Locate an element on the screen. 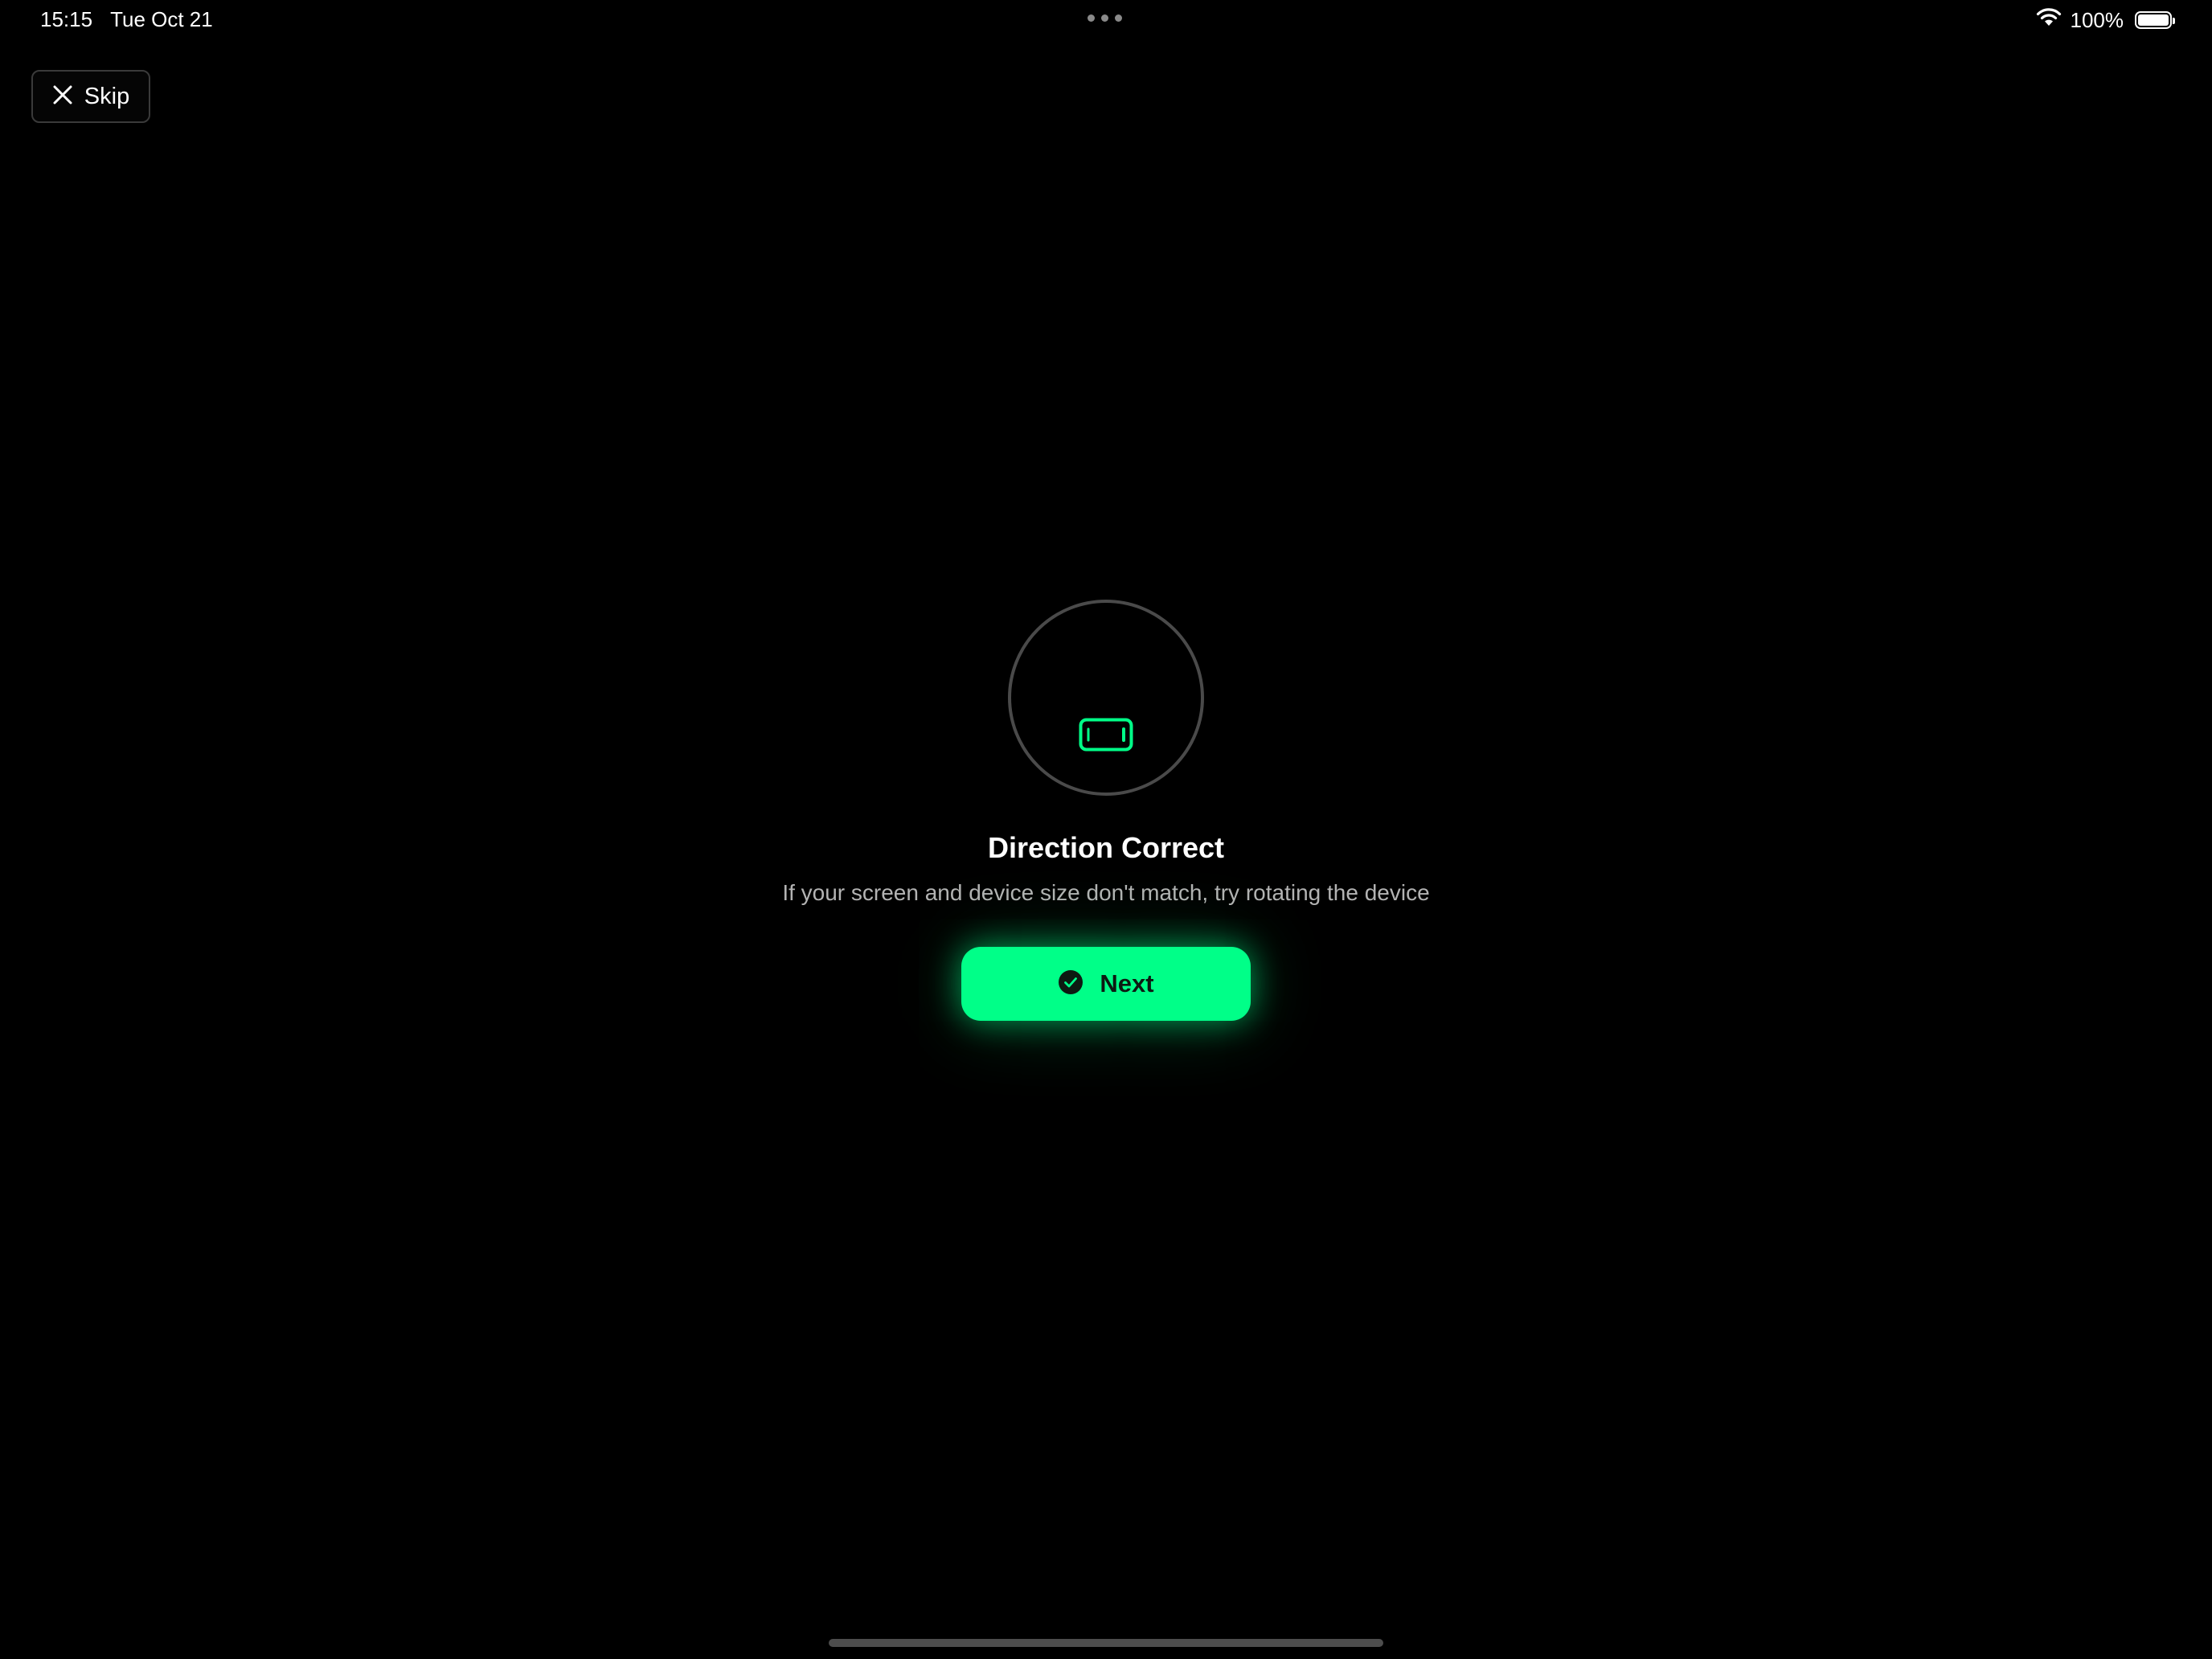 The width and height of the screenshot is (2212, 1659). checkmark-circle-icon is located at coordinates (1070, 984).